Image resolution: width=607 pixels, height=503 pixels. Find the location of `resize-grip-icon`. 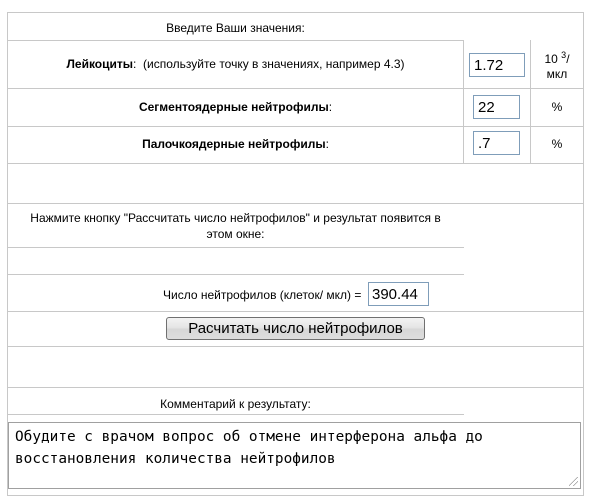

resize-grip-icon is located at coordinates (573, 481).